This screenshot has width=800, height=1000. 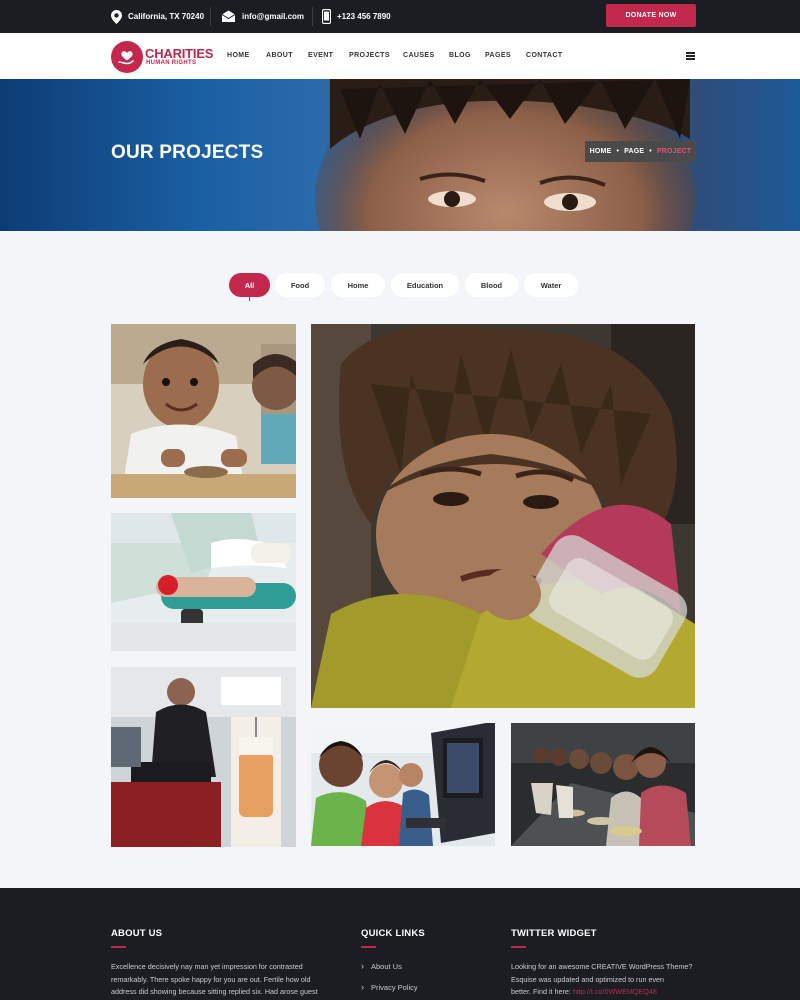 I want to click on brand-name: CHARITIES, so click(x=179, y=53).